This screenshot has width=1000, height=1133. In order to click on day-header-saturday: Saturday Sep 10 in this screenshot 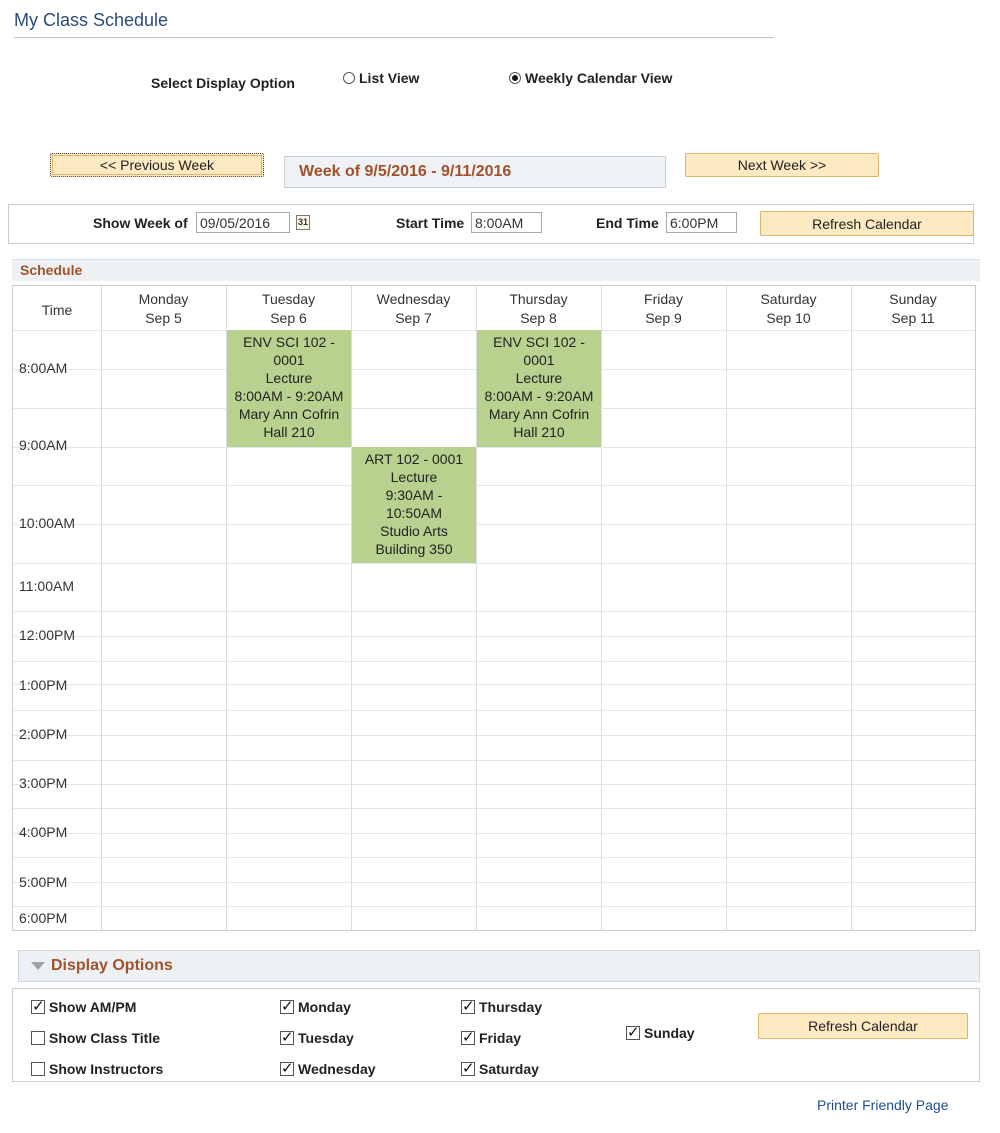, I will do `click(788, 309)`.